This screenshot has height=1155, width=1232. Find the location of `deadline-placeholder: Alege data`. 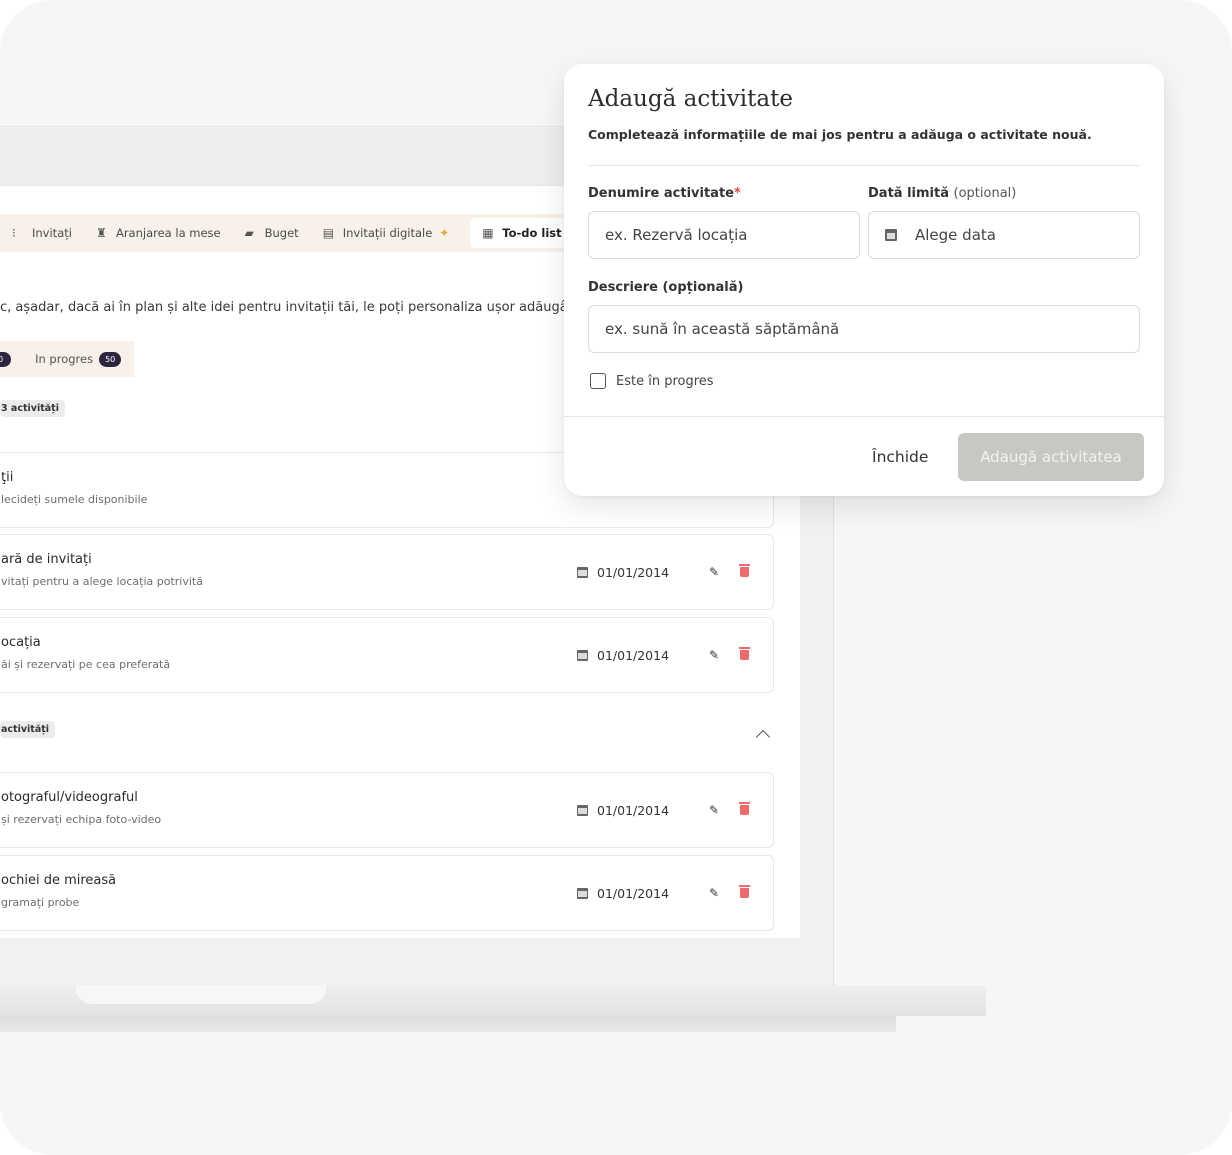

deadline-placeholder: Alege data is located at coordinates (955, 235).